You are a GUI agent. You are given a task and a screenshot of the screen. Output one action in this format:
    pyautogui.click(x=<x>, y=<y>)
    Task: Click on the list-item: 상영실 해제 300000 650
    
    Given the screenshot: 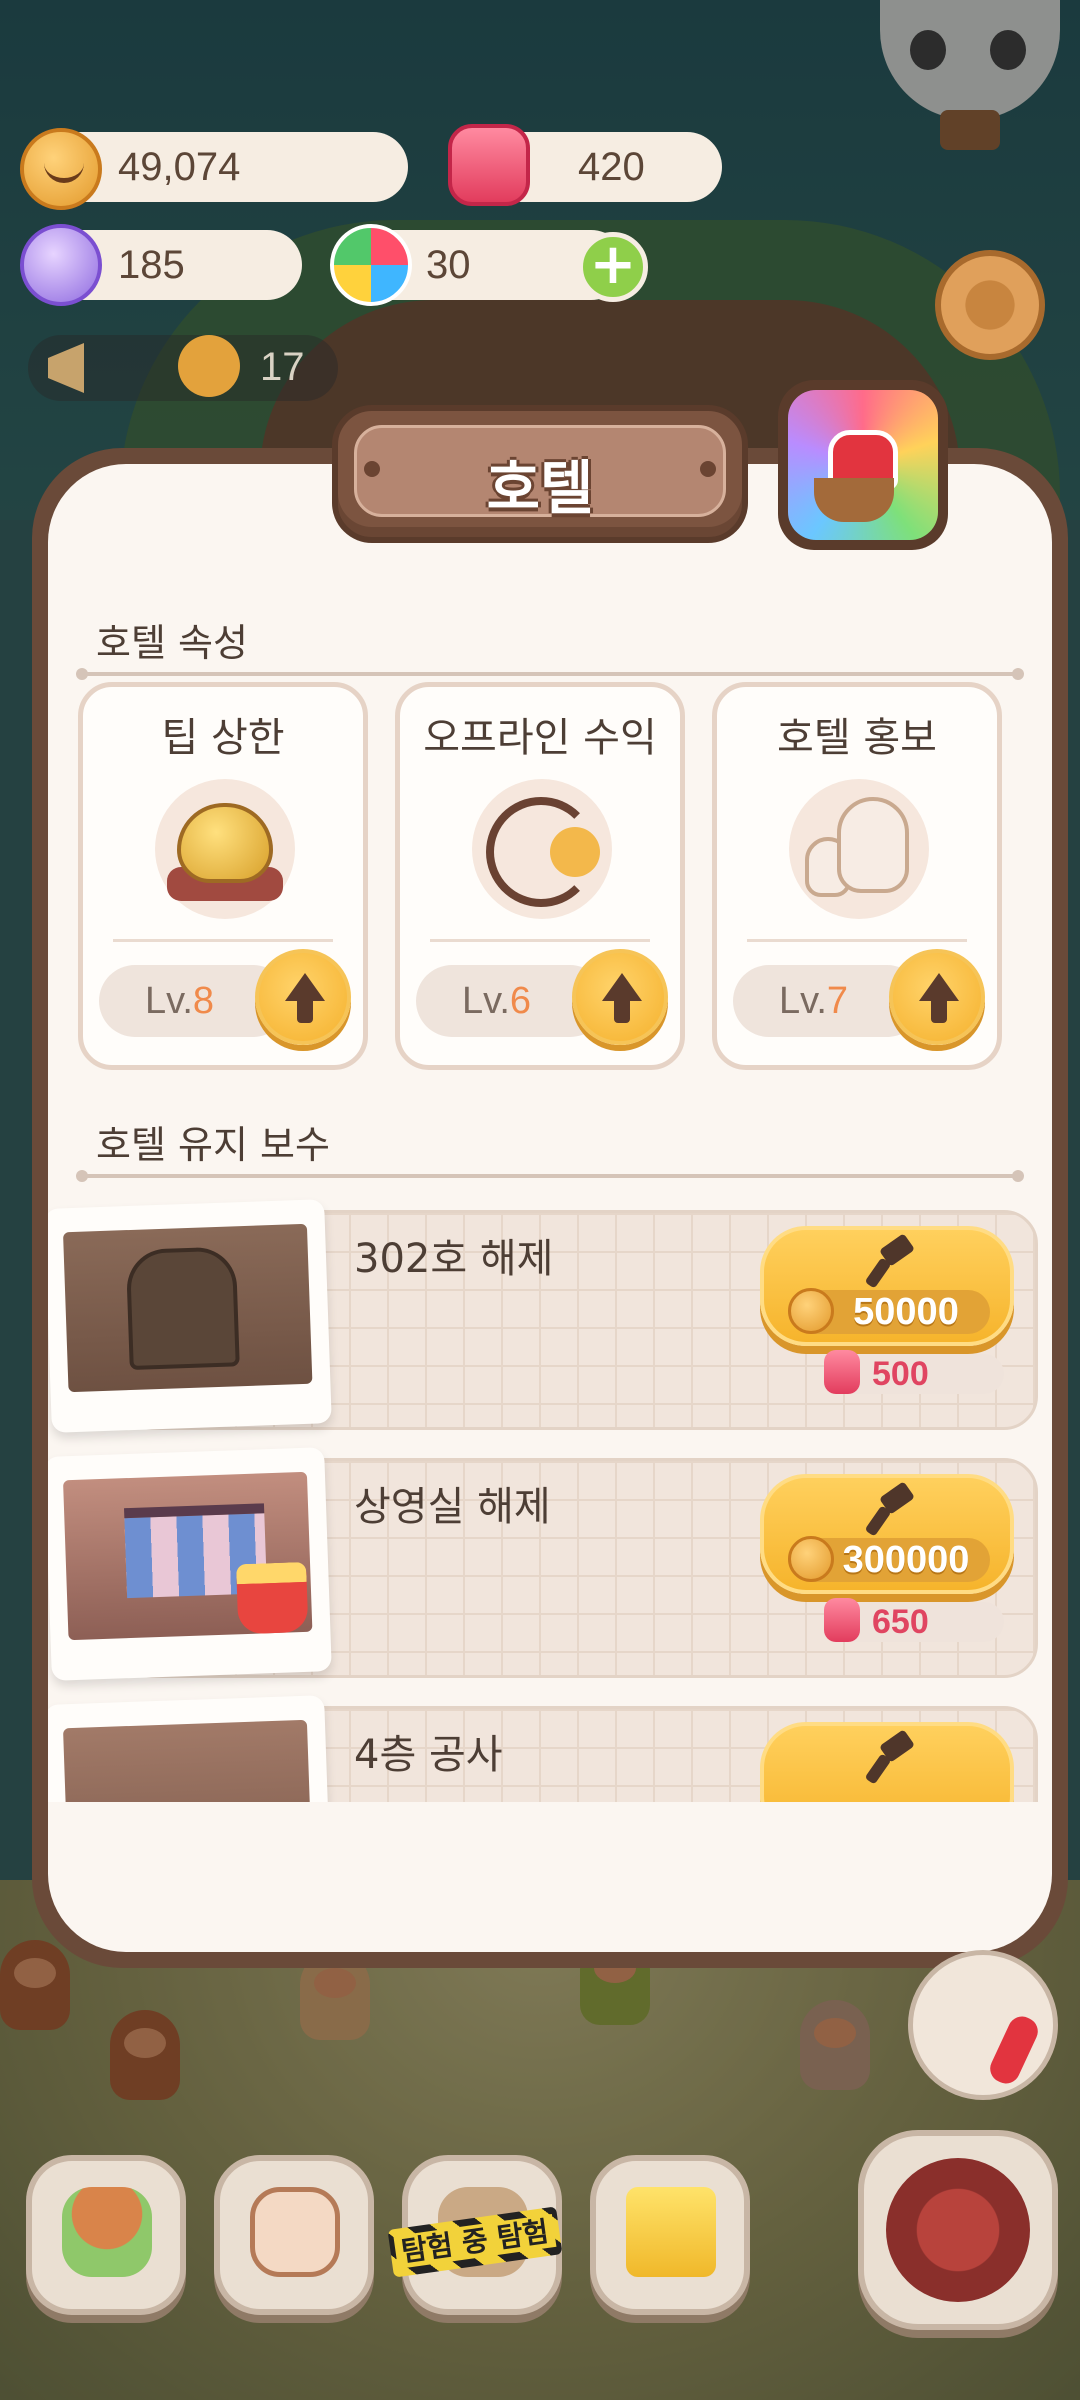 What is the action you would take?
    pyautogui.click(x=543, y=1559)
    